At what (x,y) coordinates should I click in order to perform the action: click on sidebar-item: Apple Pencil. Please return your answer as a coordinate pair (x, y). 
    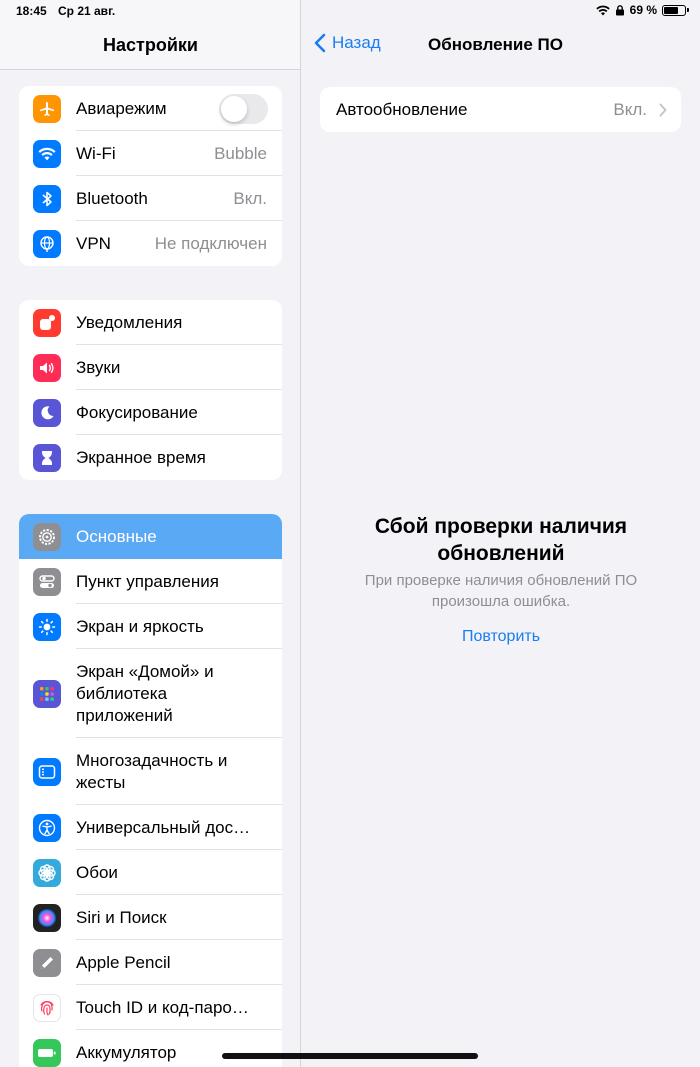
    Looking at the image, I should click on (150, 962).